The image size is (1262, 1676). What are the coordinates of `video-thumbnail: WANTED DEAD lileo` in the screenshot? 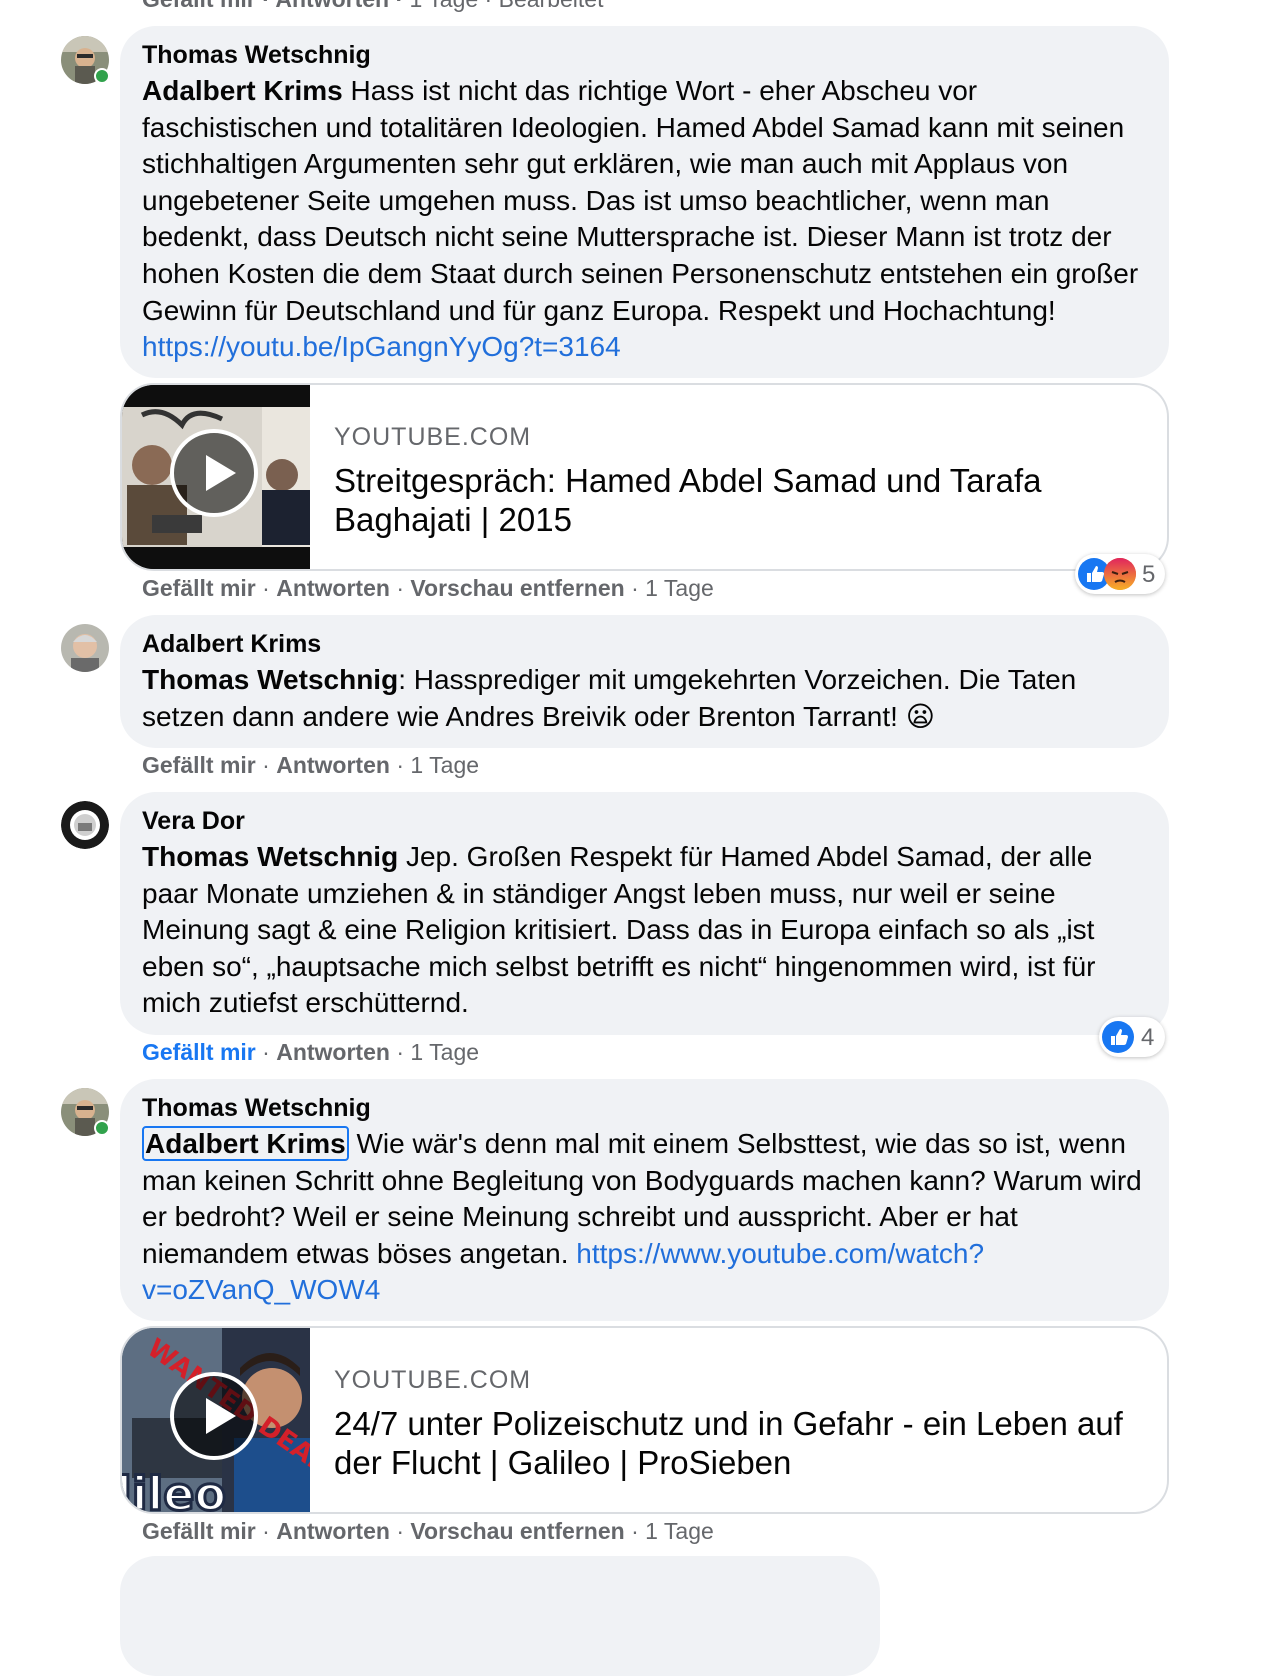 It's located at (216, 1420).